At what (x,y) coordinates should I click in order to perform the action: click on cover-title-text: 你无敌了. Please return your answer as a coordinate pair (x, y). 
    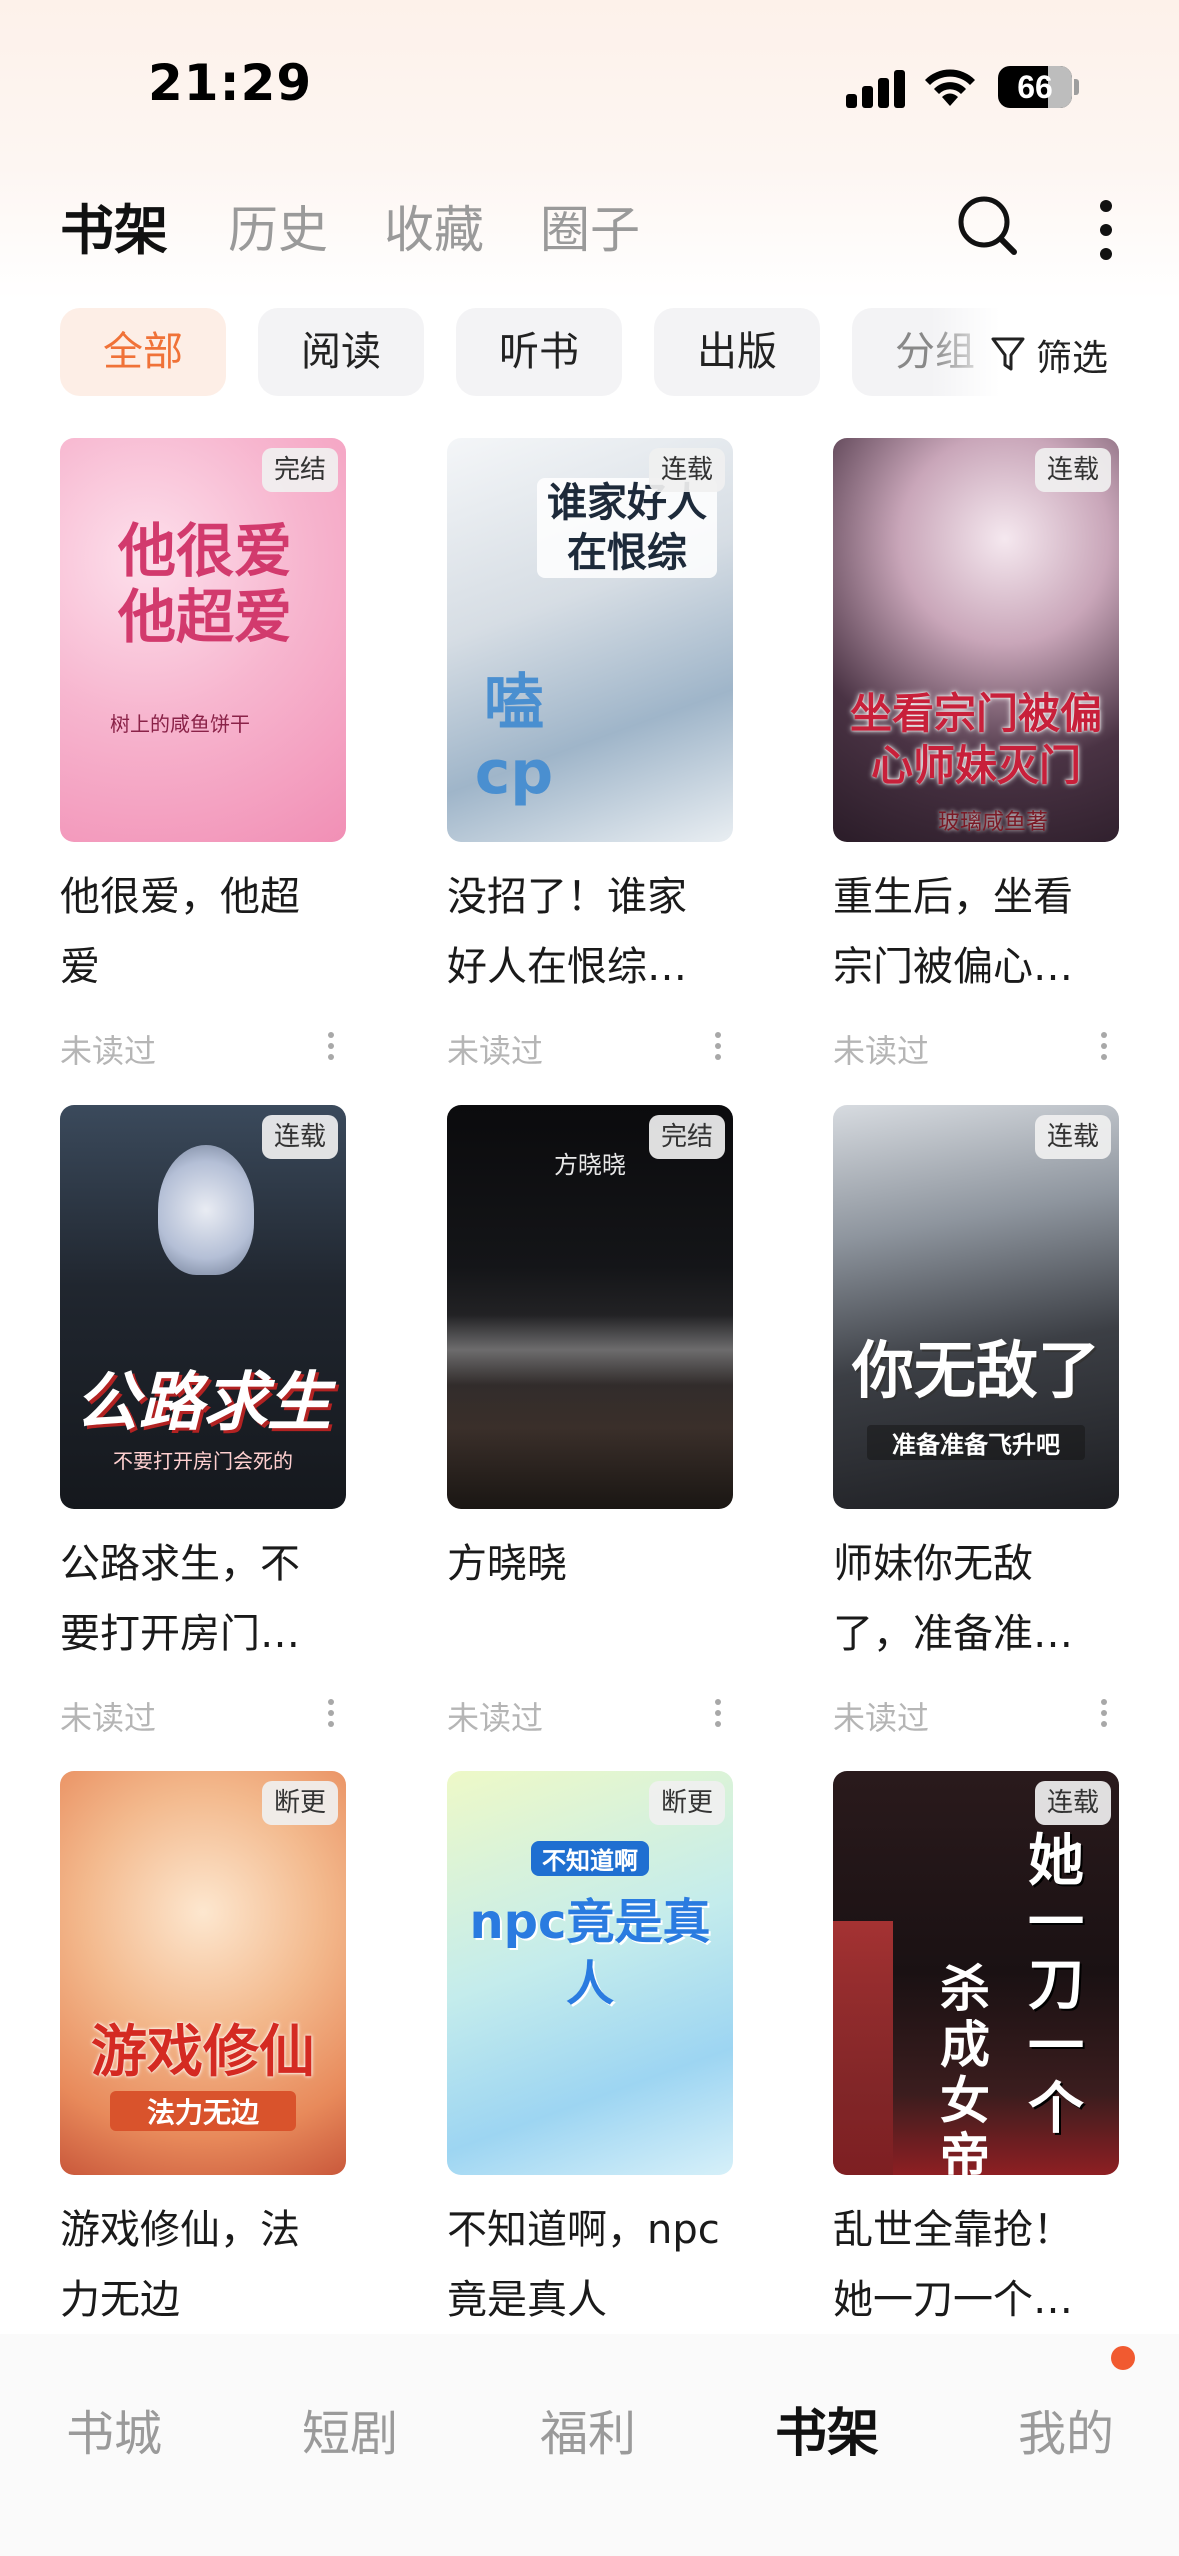
    Looking at the image, I should click on (975, 1370).